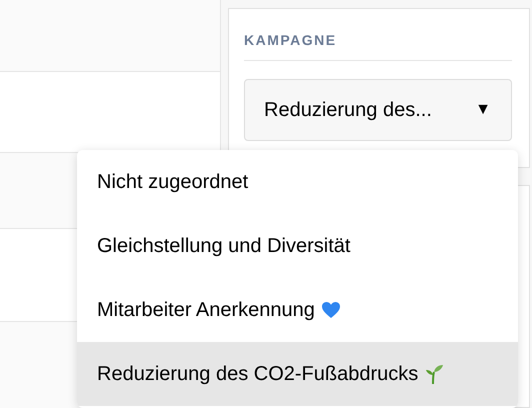 The height and width of the screenshot is (408, 532). I want to click on campaign-select: Reduzierung des... ▼, so click(378, 110).